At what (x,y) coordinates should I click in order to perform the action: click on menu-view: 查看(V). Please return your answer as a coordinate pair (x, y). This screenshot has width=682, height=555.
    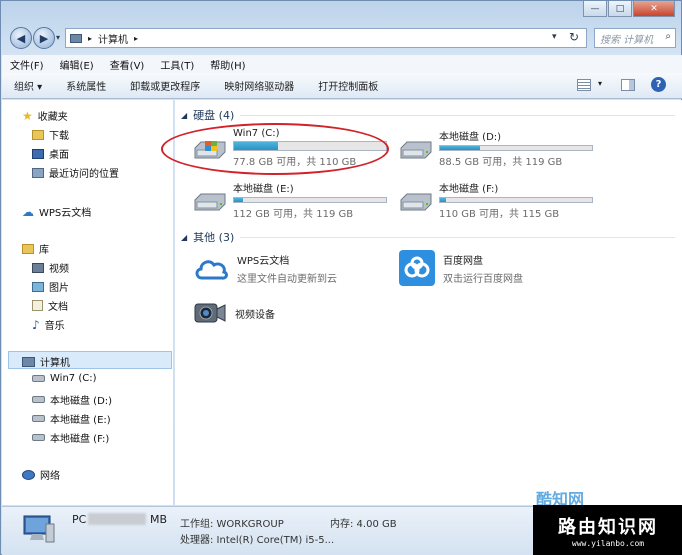
    Looking at the image, I should click on (127, 64).